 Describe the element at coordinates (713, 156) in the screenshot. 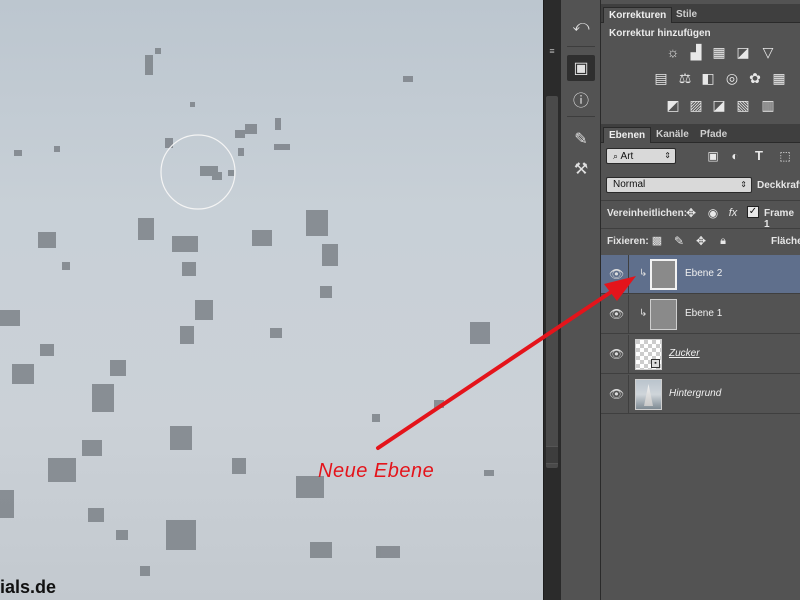

I see `pixel-filter-icon: ▣` at that location.